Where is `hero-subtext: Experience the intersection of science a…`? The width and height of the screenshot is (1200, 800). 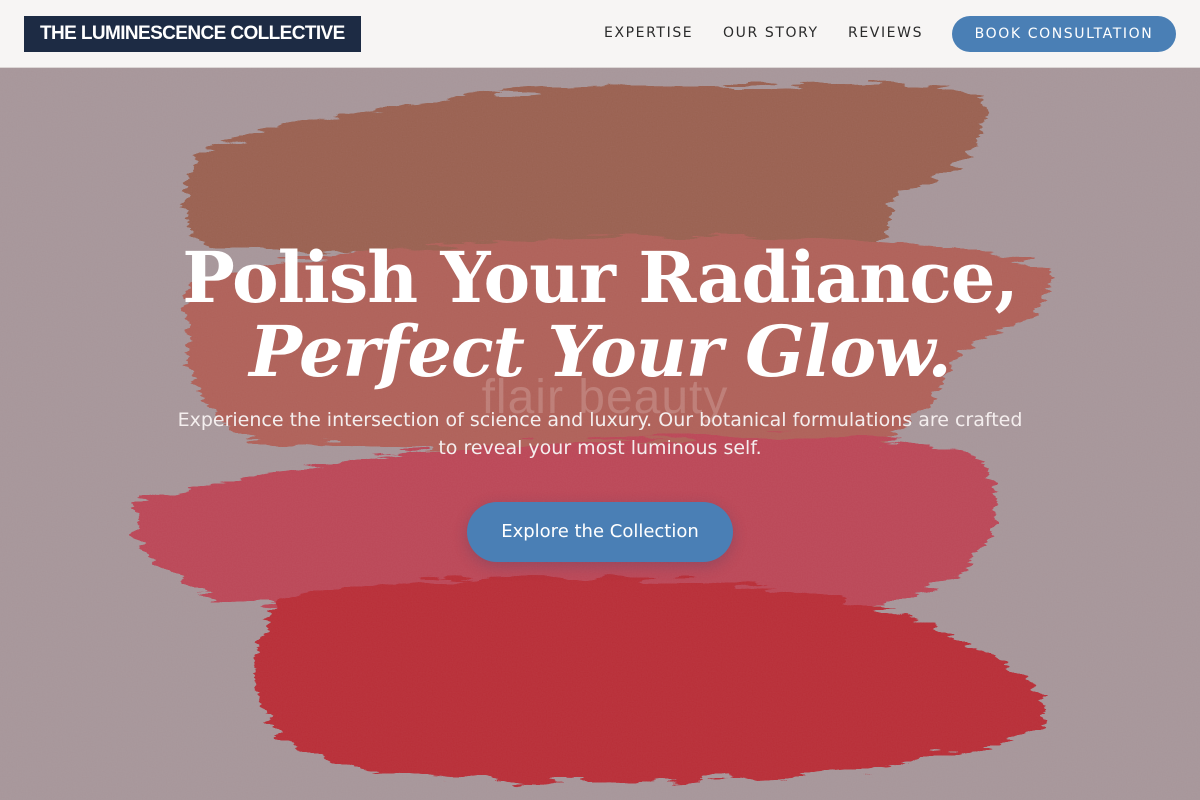 hero-subtext: Experience the intersection of science a… is located at coordinates (600, 434).